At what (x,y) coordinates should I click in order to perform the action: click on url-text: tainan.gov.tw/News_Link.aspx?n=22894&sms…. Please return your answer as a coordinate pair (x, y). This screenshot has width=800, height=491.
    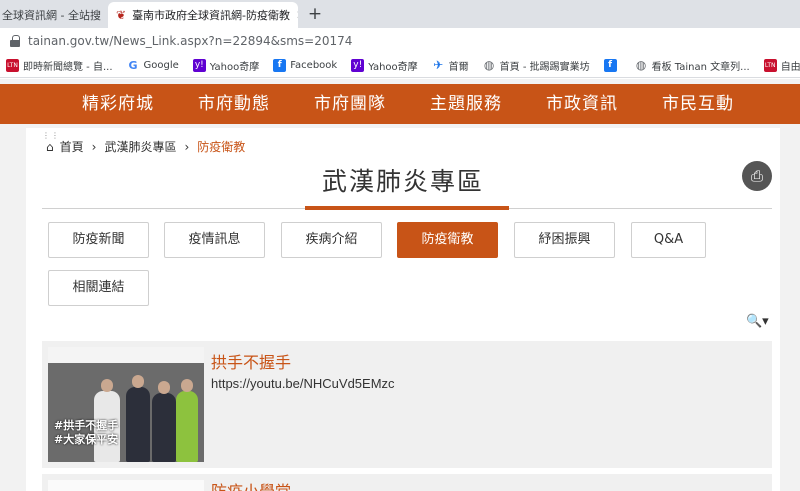
    Looking at the image, I should click on (190, 41).